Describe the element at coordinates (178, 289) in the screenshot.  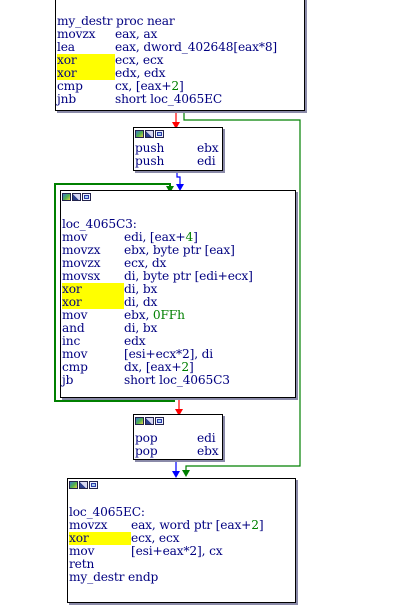
I see `code-line: xor di, bx` at that location.